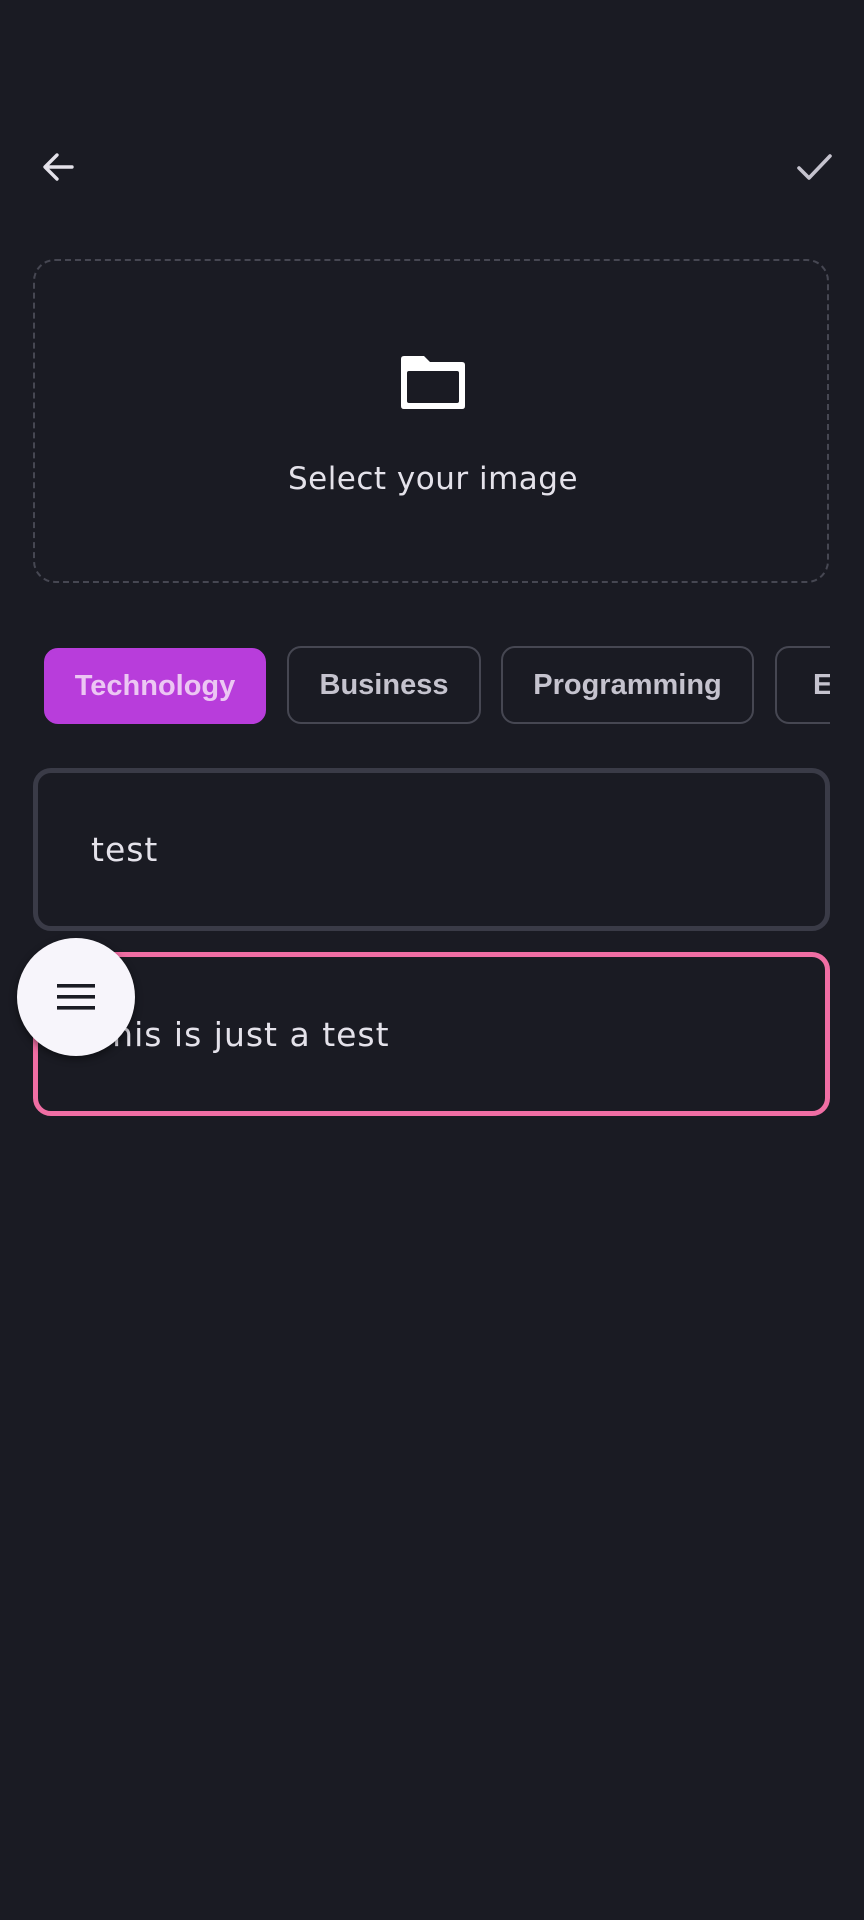 This screenshot has width=864, height=1920. Describe the element at coordinates (432, 120) in the screenshot. I see `top-app-bar` at that location.